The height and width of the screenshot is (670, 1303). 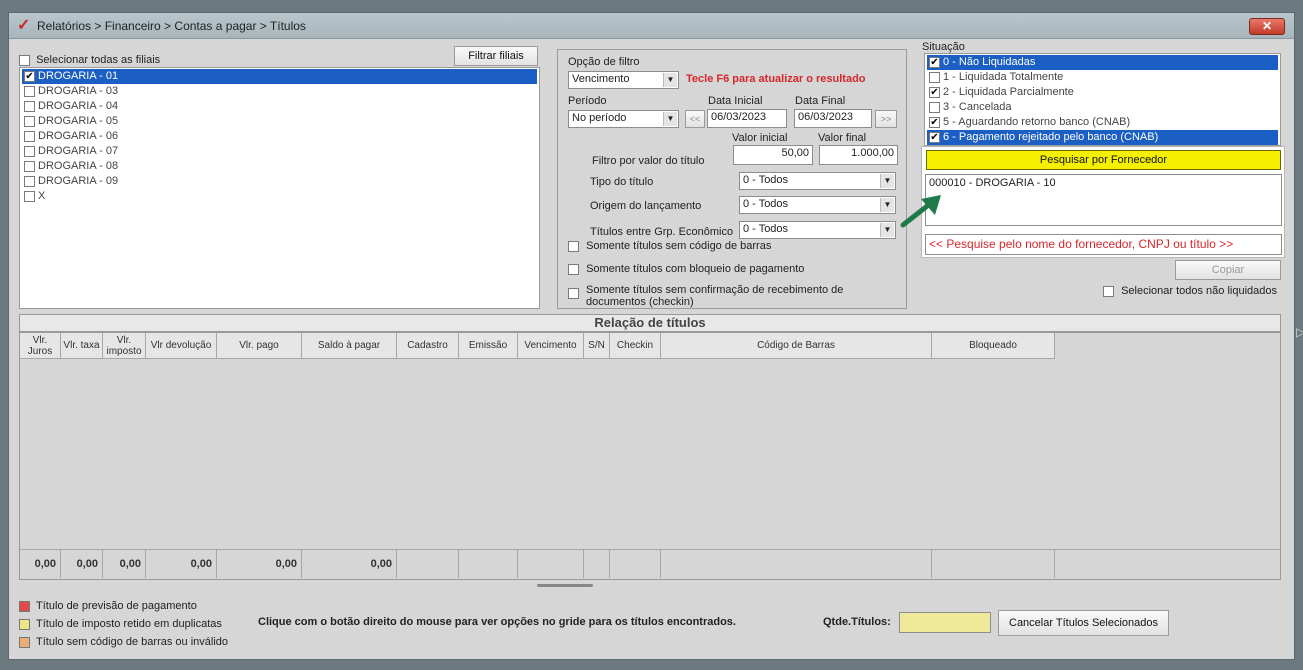 What do you see at coordinates (78, 166) in the screenshot?
I see `branch-item-label: DROGARIA - 08` at bounding box center [78, 166].